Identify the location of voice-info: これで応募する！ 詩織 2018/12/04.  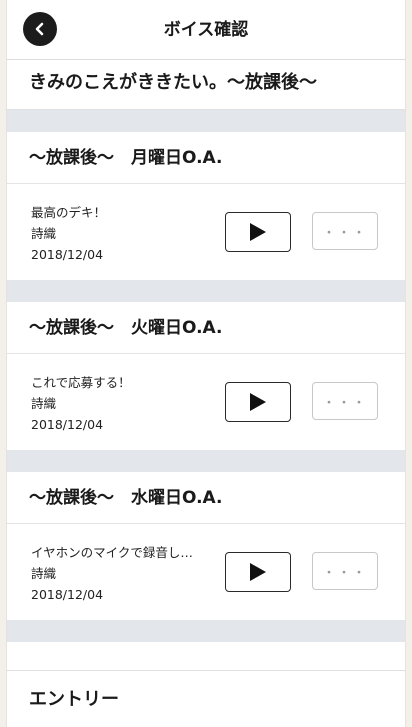
(118, 403).